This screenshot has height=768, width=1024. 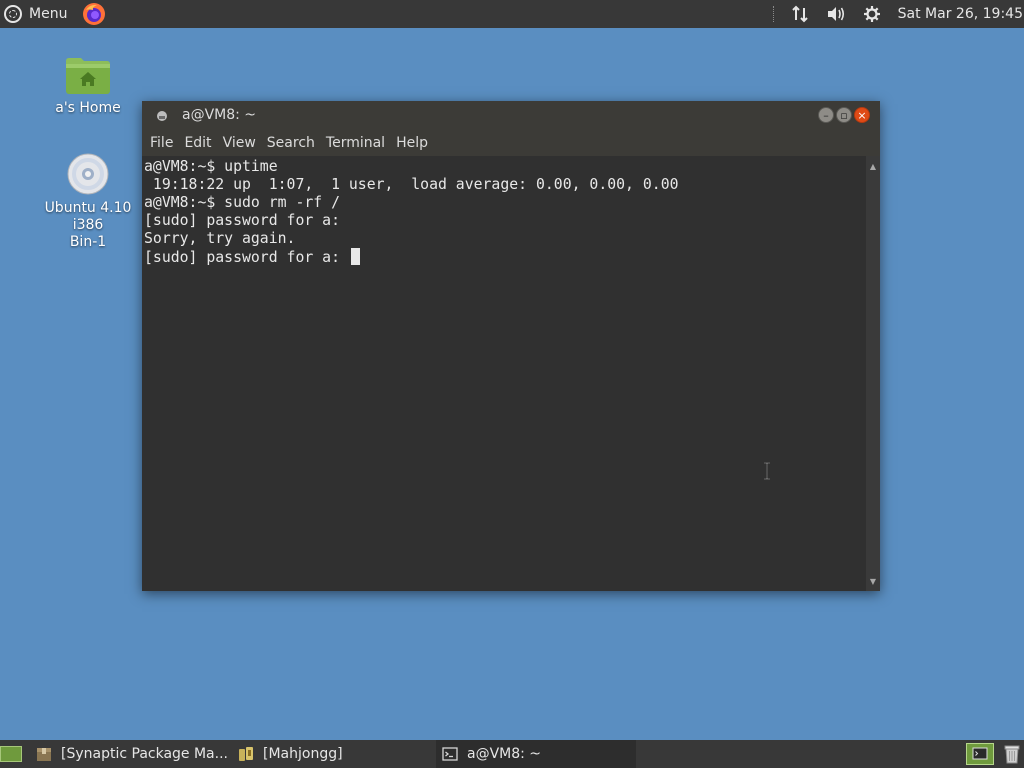 I want to click on desktop-icon-cd-label-line2: Bin-1, so click(x=88, y=242).